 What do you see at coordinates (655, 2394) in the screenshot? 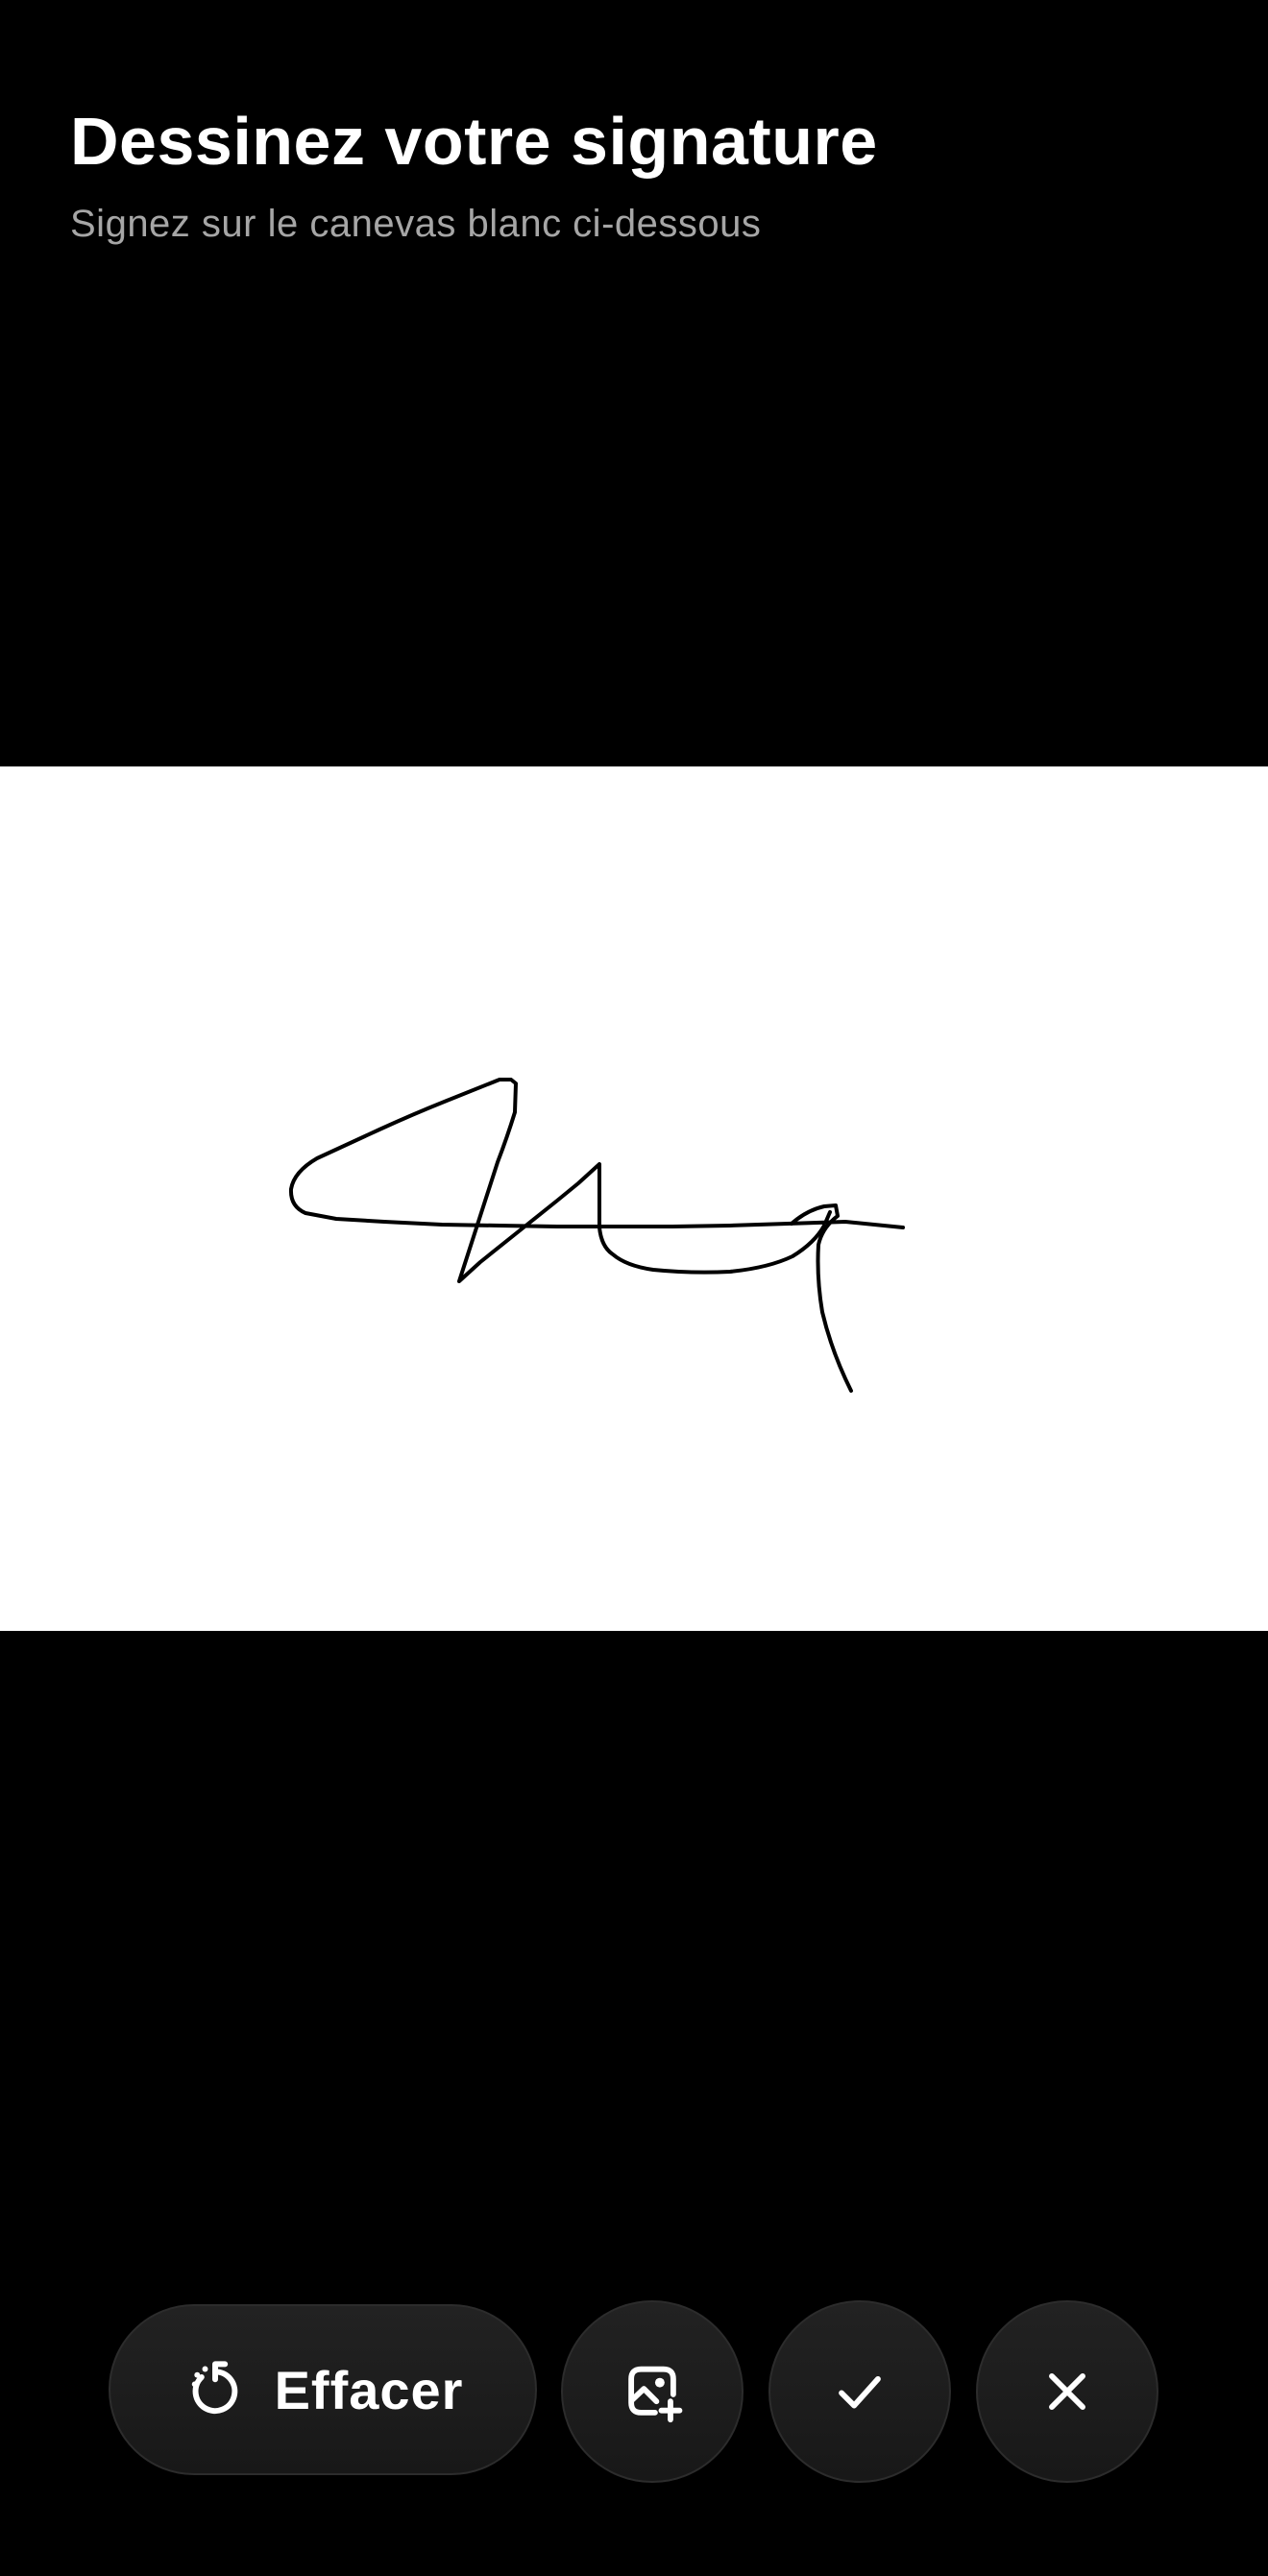
I see `image-plus-icon` at bounding box center [655, 2394].